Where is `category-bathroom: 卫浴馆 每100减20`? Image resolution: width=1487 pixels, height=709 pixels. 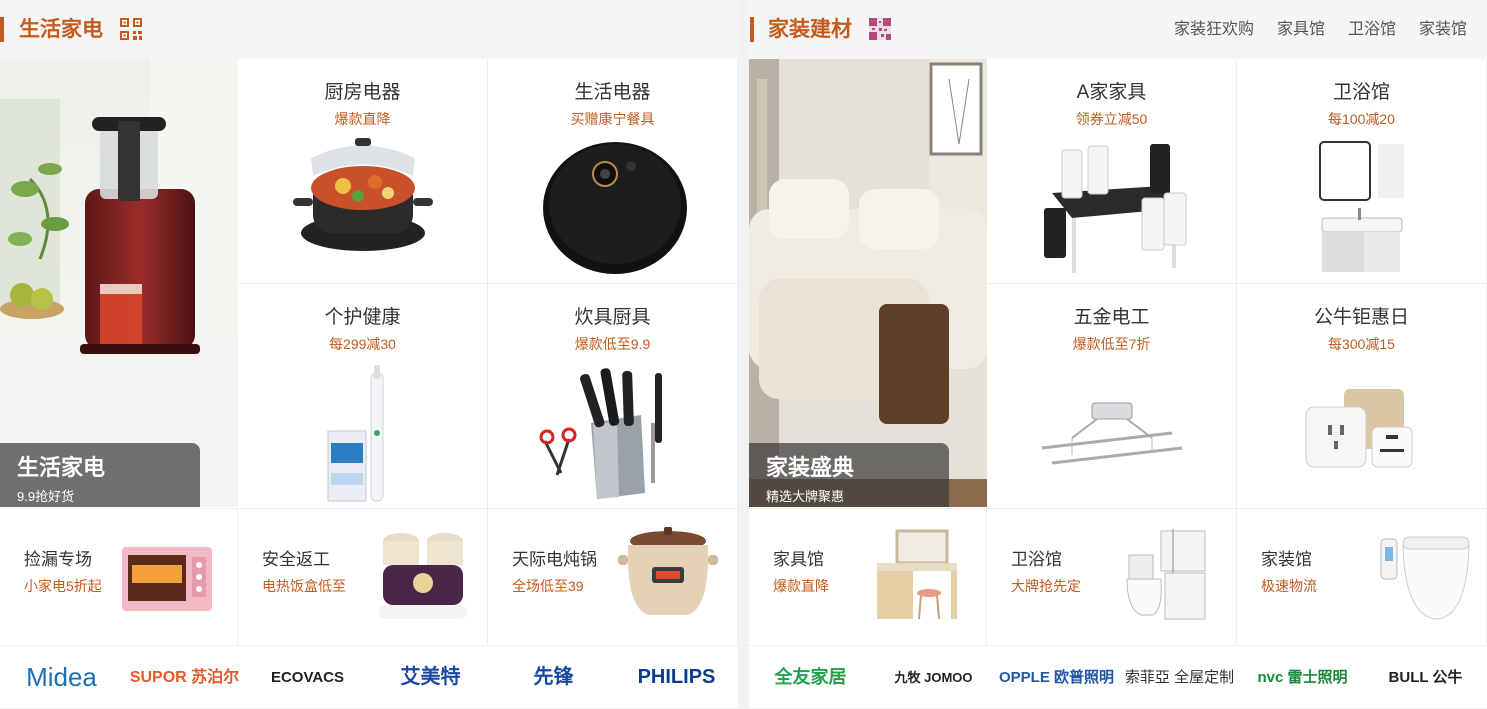
category-bathroom: 卫浴馆 每100减20 is located at coordinates (1362, 171).